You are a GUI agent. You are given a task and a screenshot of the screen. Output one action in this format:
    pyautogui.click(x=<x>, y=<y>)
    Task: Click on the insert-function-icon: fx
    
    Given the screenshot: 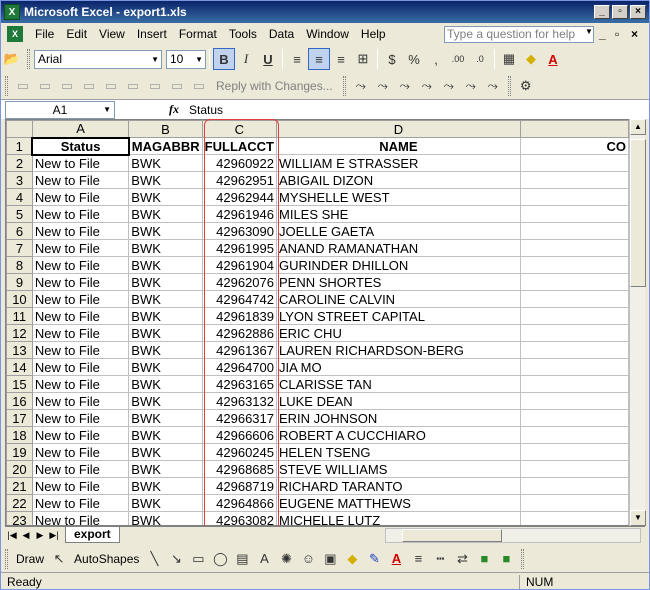 What is the action you would take?
    pyautogui.click(x=174, y=109)
    